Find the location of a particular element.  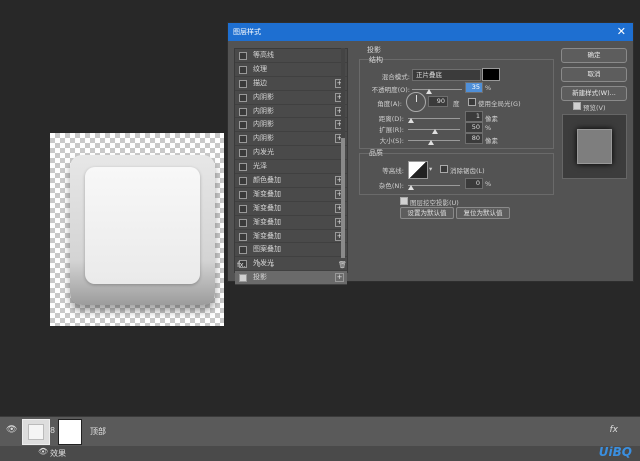

spread-input: 50 is located at coordinates (474, 127).